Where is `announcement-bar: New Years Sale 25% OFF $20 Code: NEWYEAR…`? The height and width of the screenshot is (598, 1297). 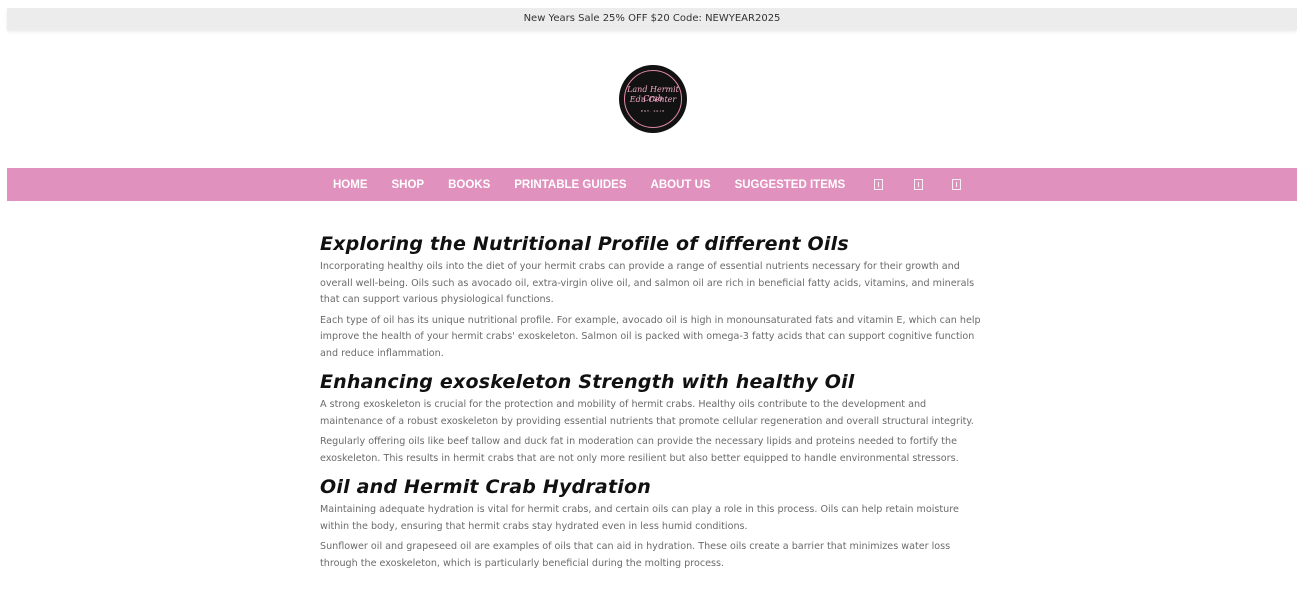 announcement-bar: New Years Sale 25% OFF $20 Code: NEWYEAR… is located at coordinates (652, 19).